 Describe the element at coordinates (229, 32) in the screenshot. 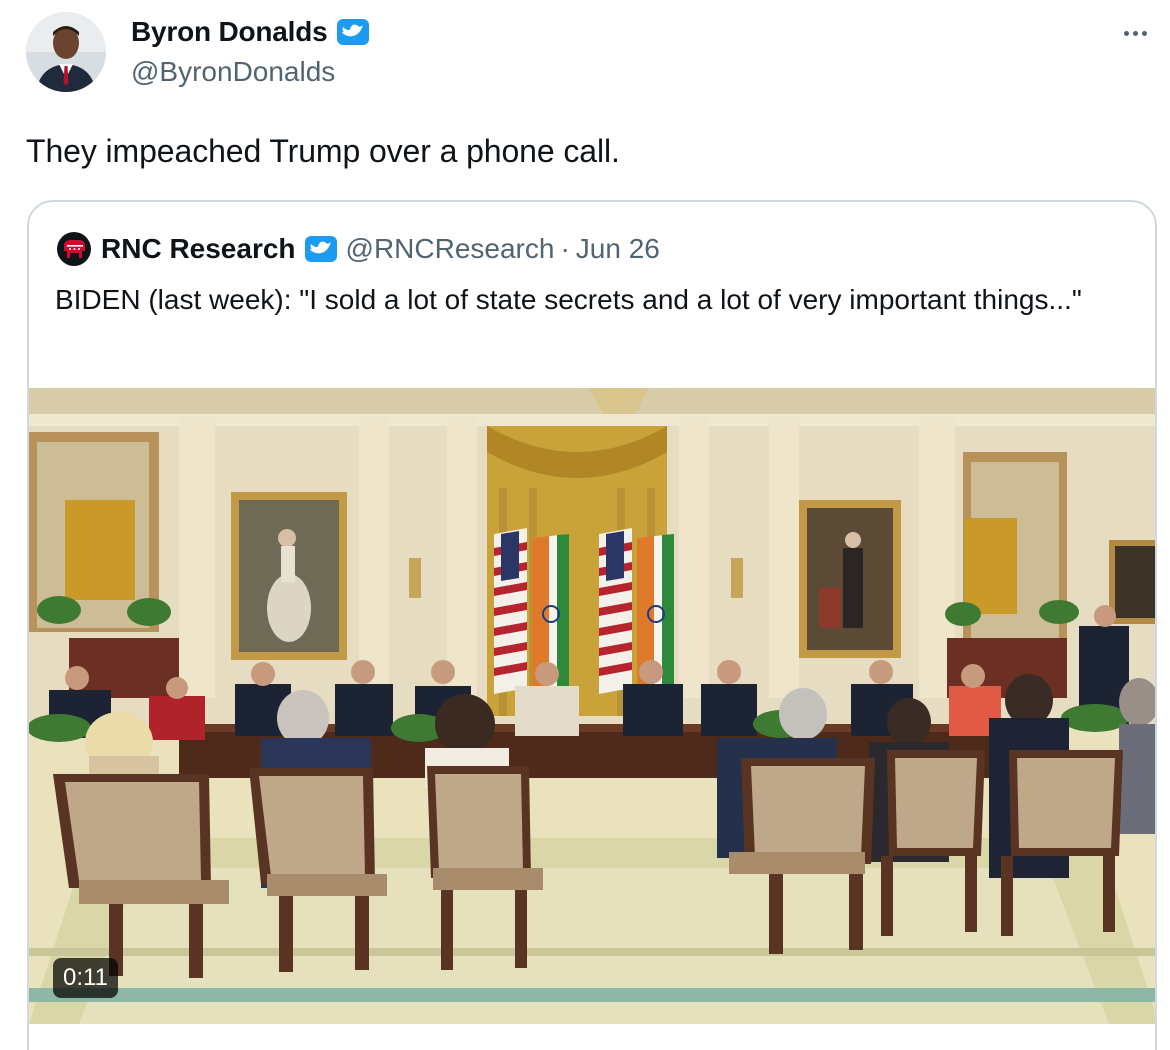

I see `author-name-text: Byron Donalds` at that location.